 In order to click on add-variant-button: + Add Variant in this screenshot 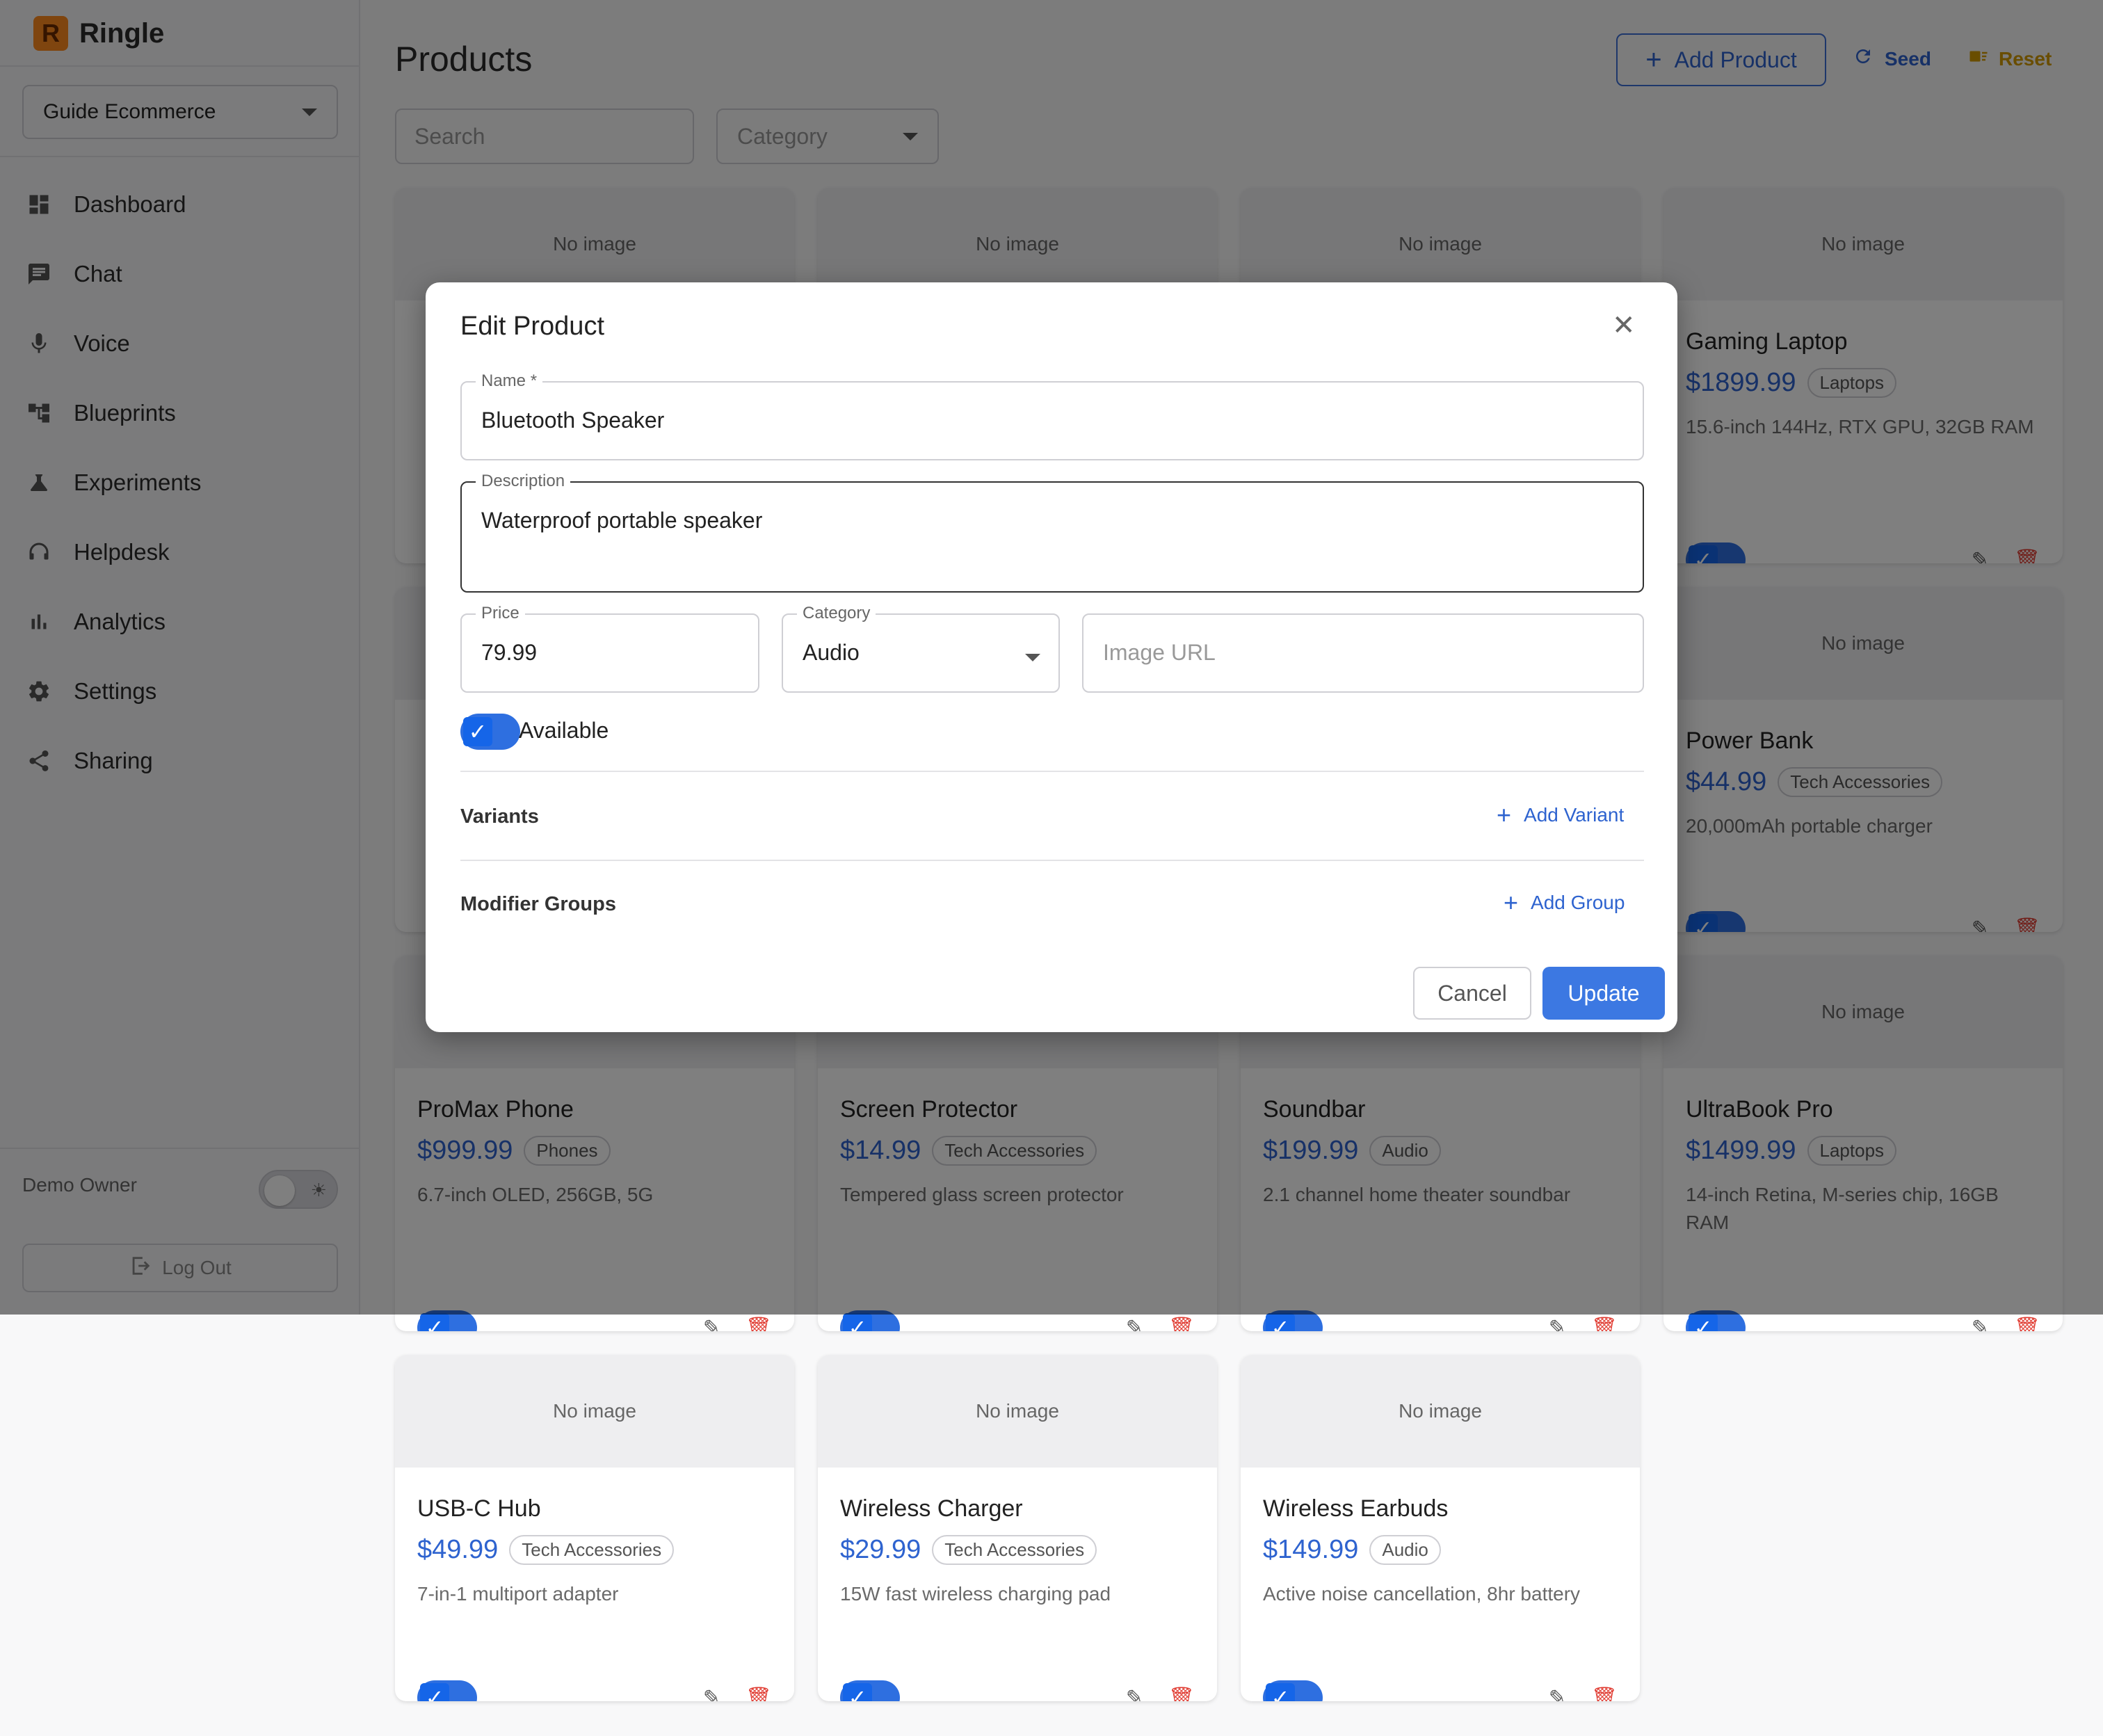, I will do `click(1561, 815)`.